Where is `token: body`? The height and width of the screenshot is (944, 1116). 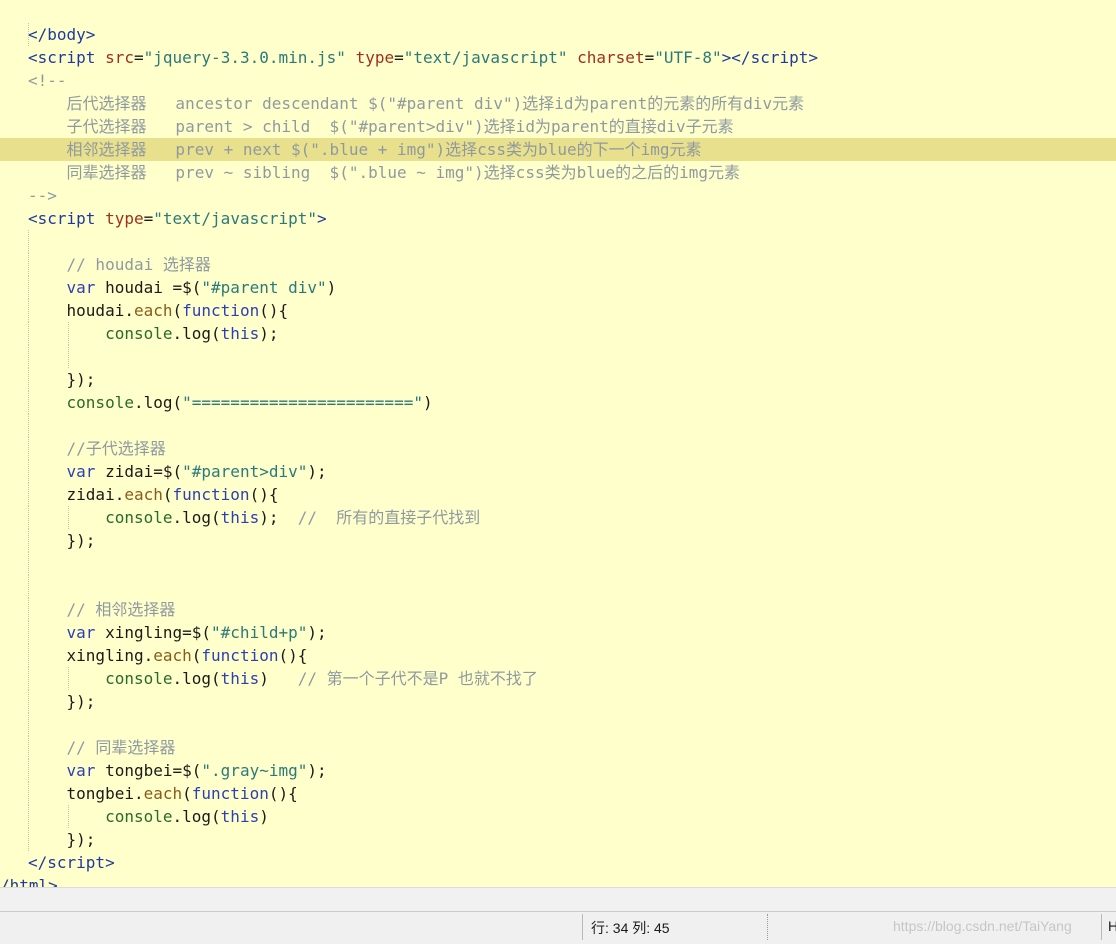
token: body is located at coordinates (66, 34).